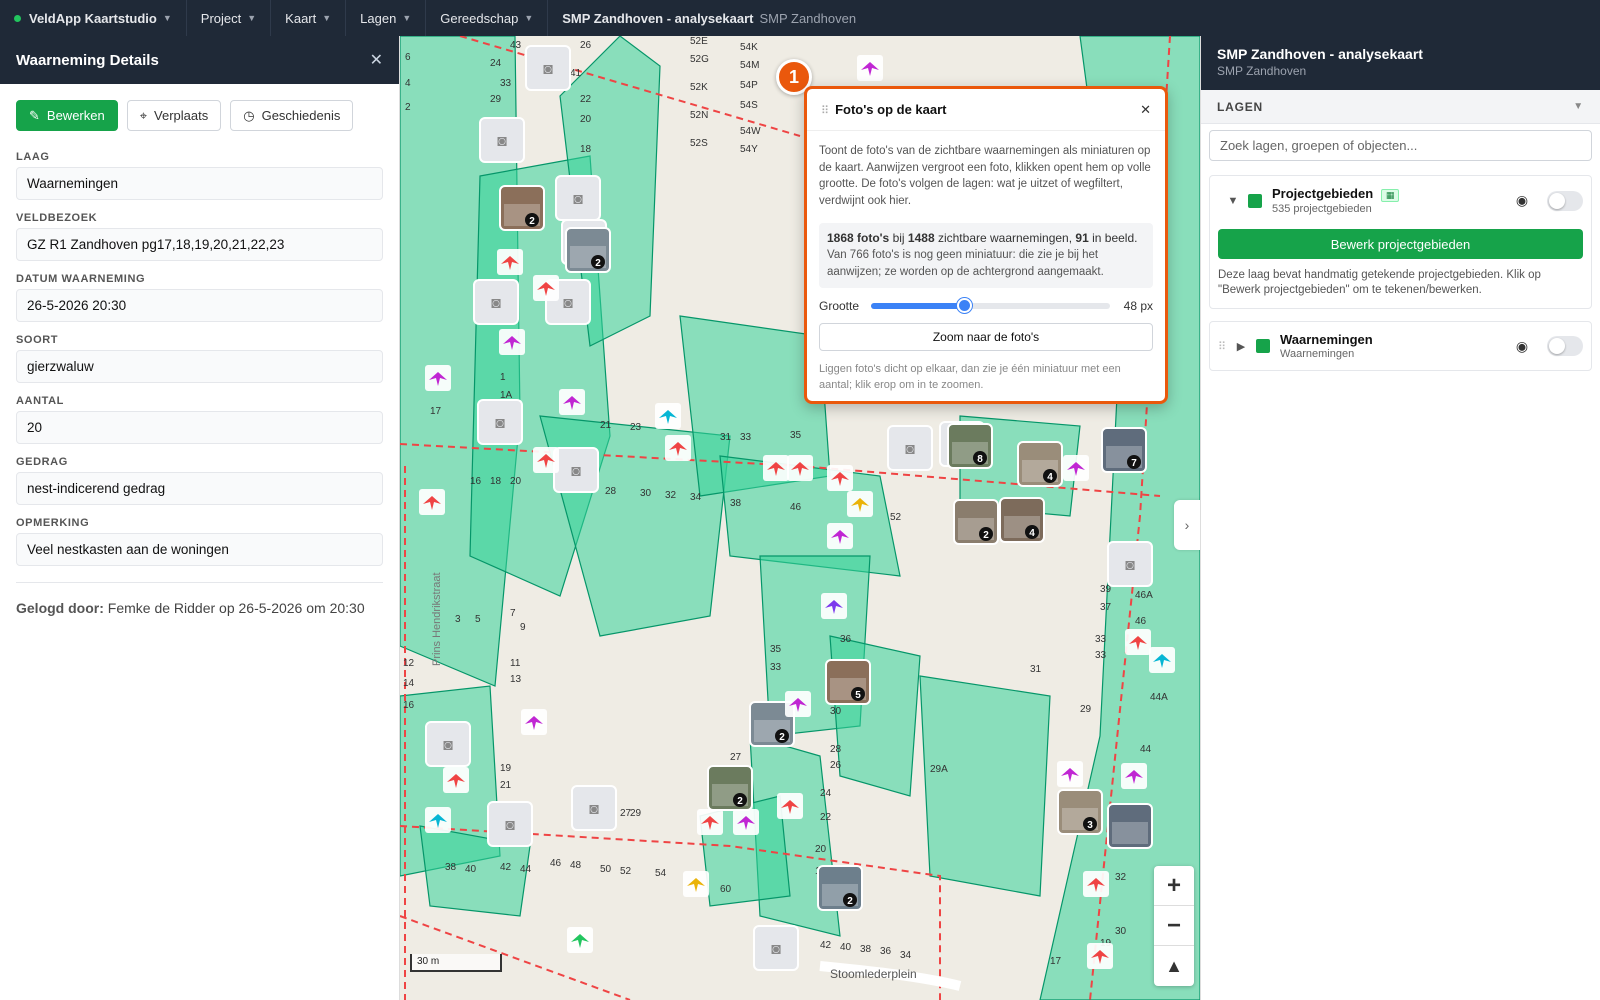 Image resolution: width=1600 pixels, height=1000 pixels. Describe the element at coordinates (749, 47) in the screenshot. I see `house-number: 54K` at that location.